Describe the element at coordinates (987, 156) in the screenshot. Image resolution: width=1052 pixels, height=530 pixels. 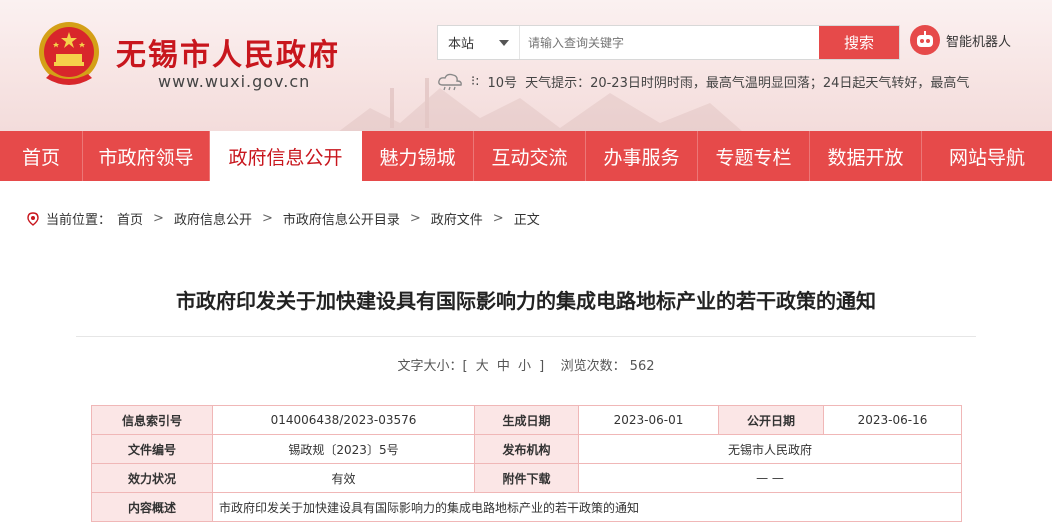
I see `nav-site-map: 网站导航` at that location.